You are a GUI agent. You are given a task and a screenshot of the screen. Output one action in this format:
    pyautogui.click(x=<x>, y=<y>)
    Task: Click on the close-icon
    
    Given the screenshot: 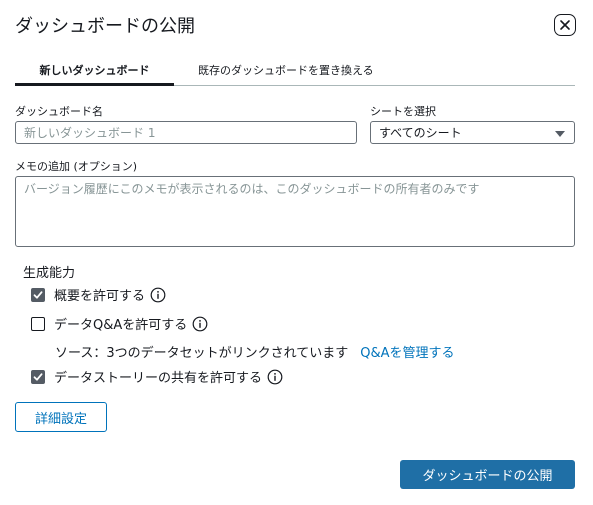 What is the action you would take?
    pyautogui.click(x=565, y=25)
    